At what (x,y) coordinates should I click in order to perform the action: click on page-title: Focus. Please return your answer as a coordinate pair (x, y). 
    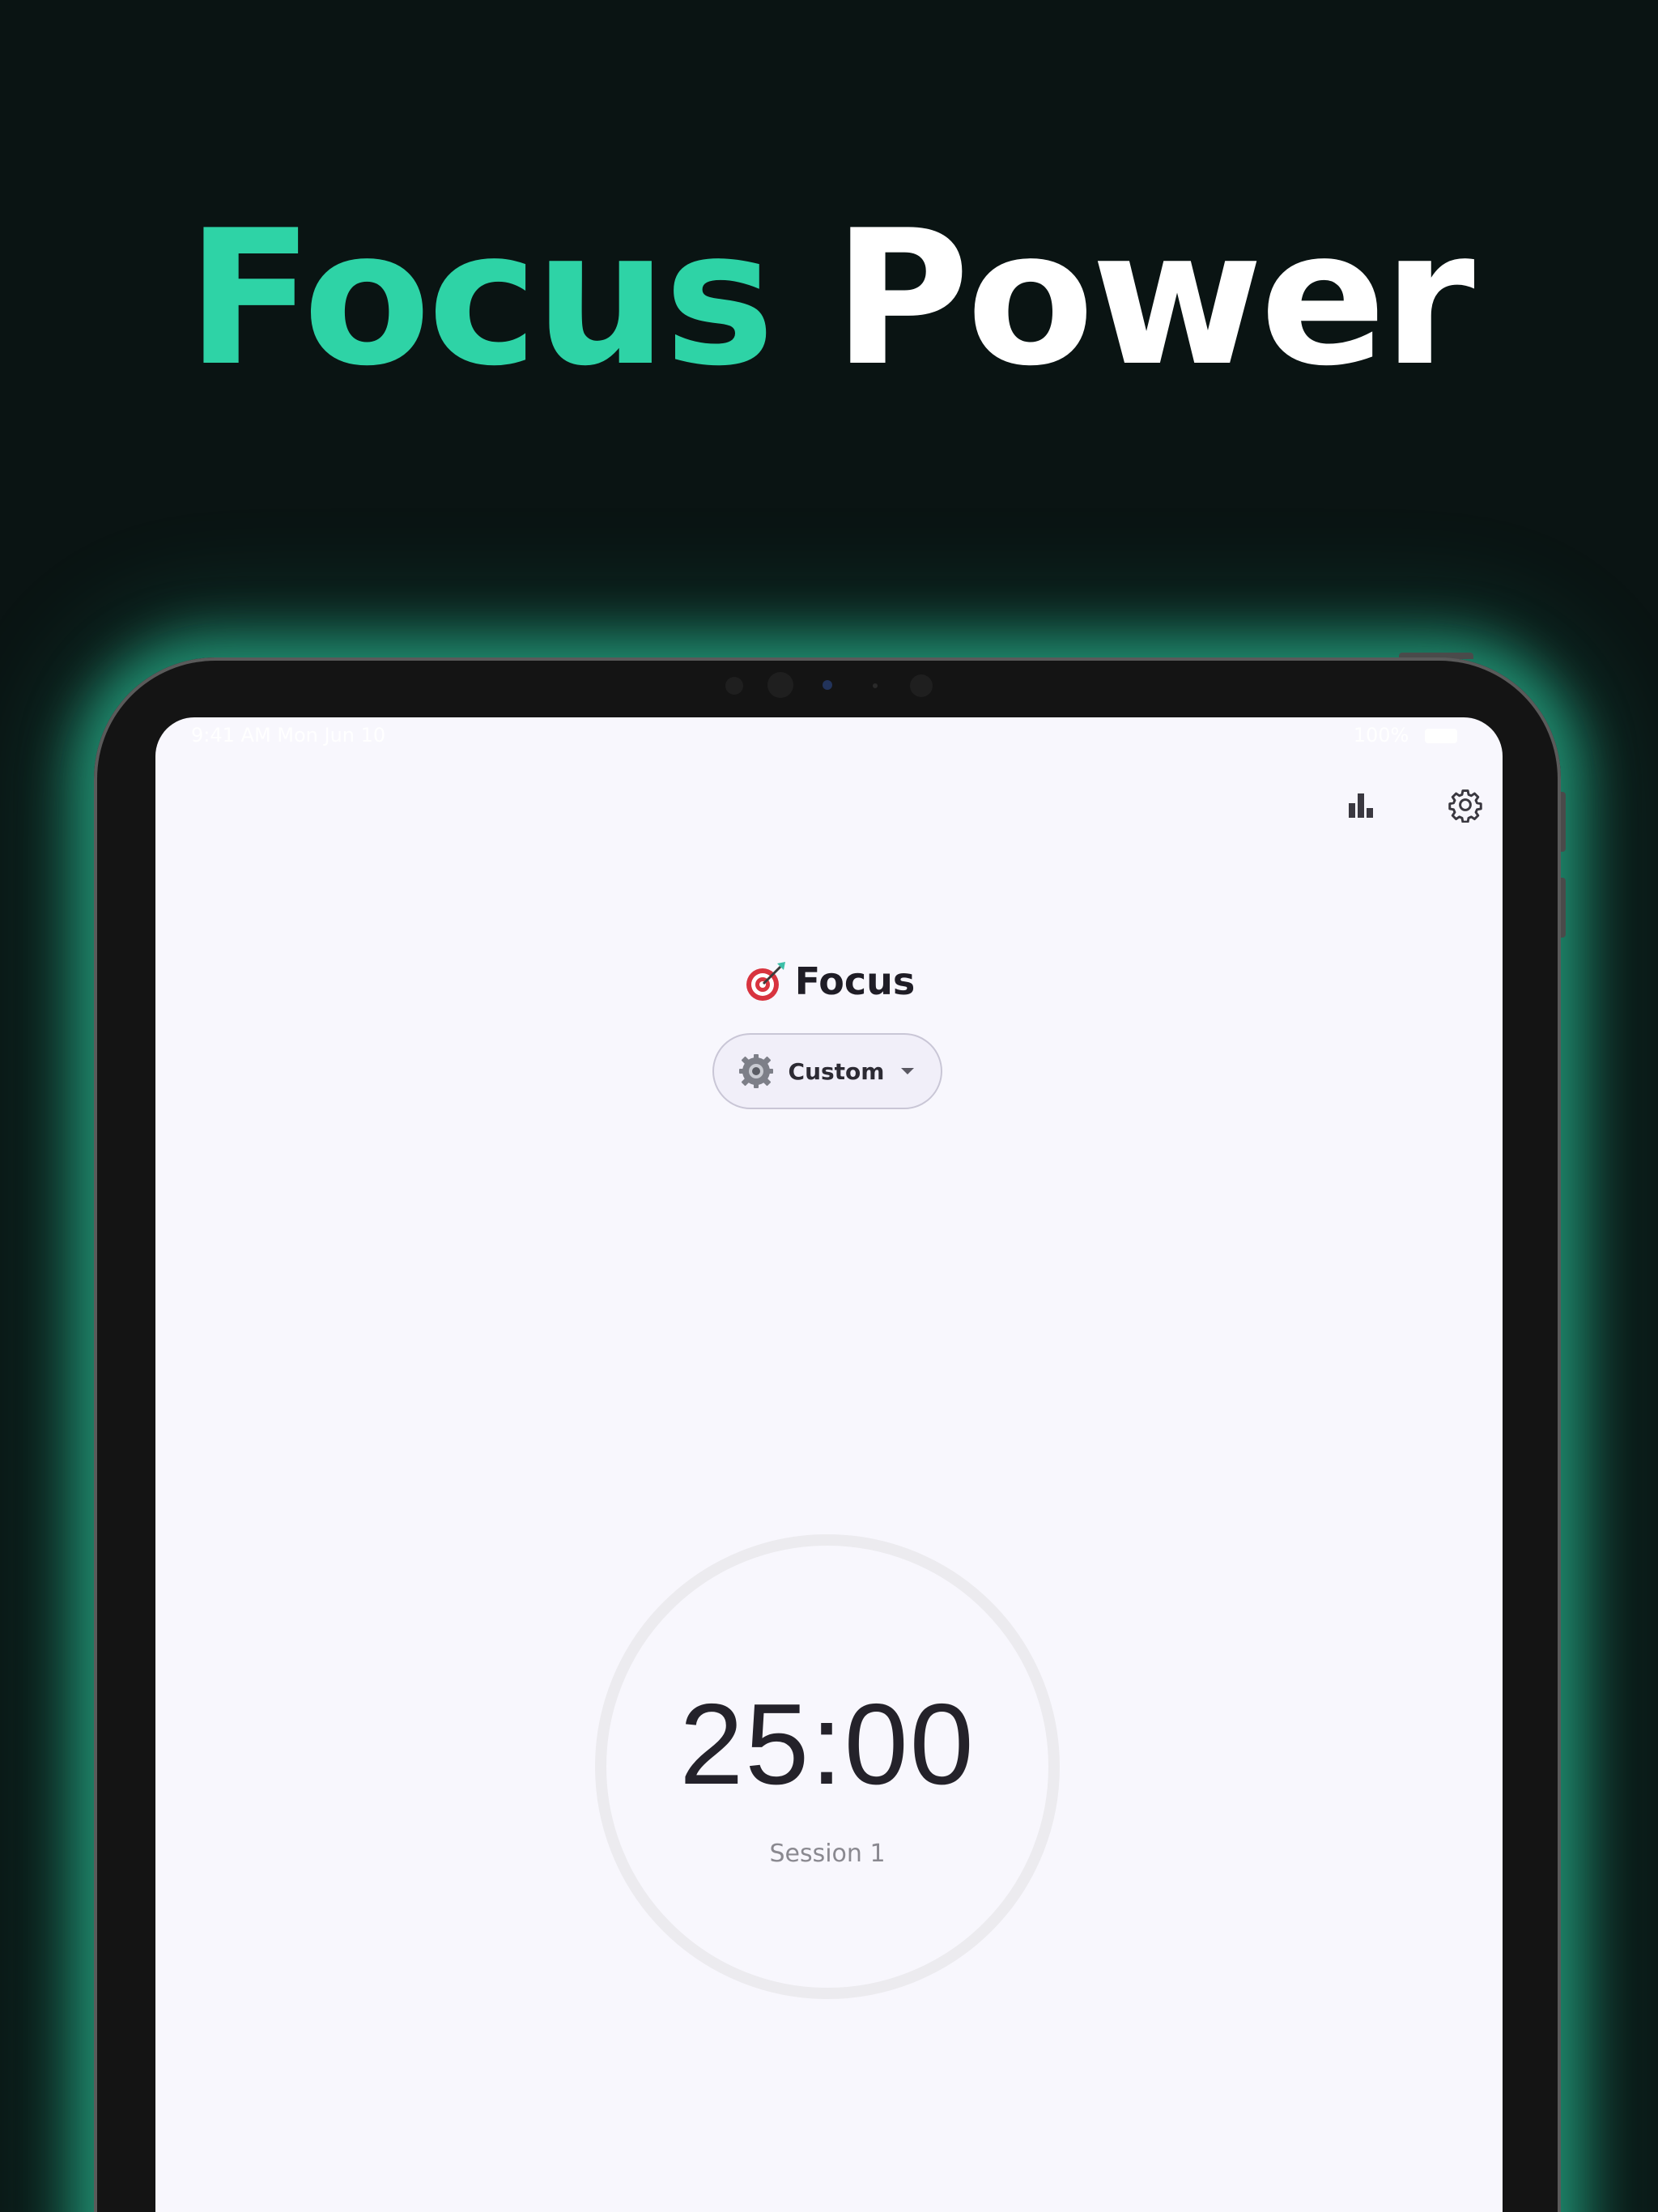
    Looking at the image, I should click on (829, 981).